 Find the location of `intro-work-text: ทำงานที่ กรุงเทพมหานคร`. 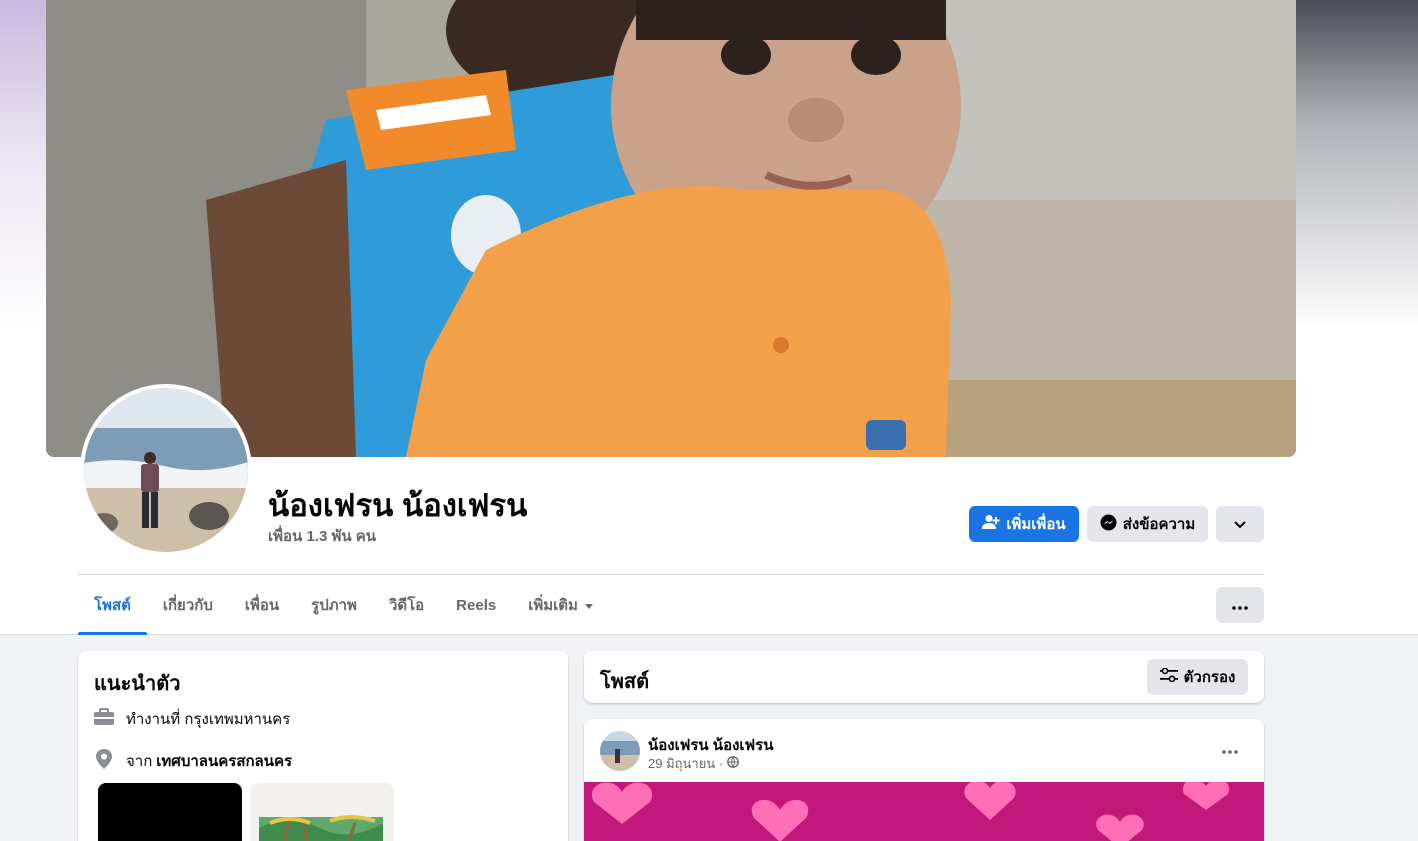

intro-work-text: ทำงานที่ กรุงเทพมหานคร is located at coordinates (208, 719).